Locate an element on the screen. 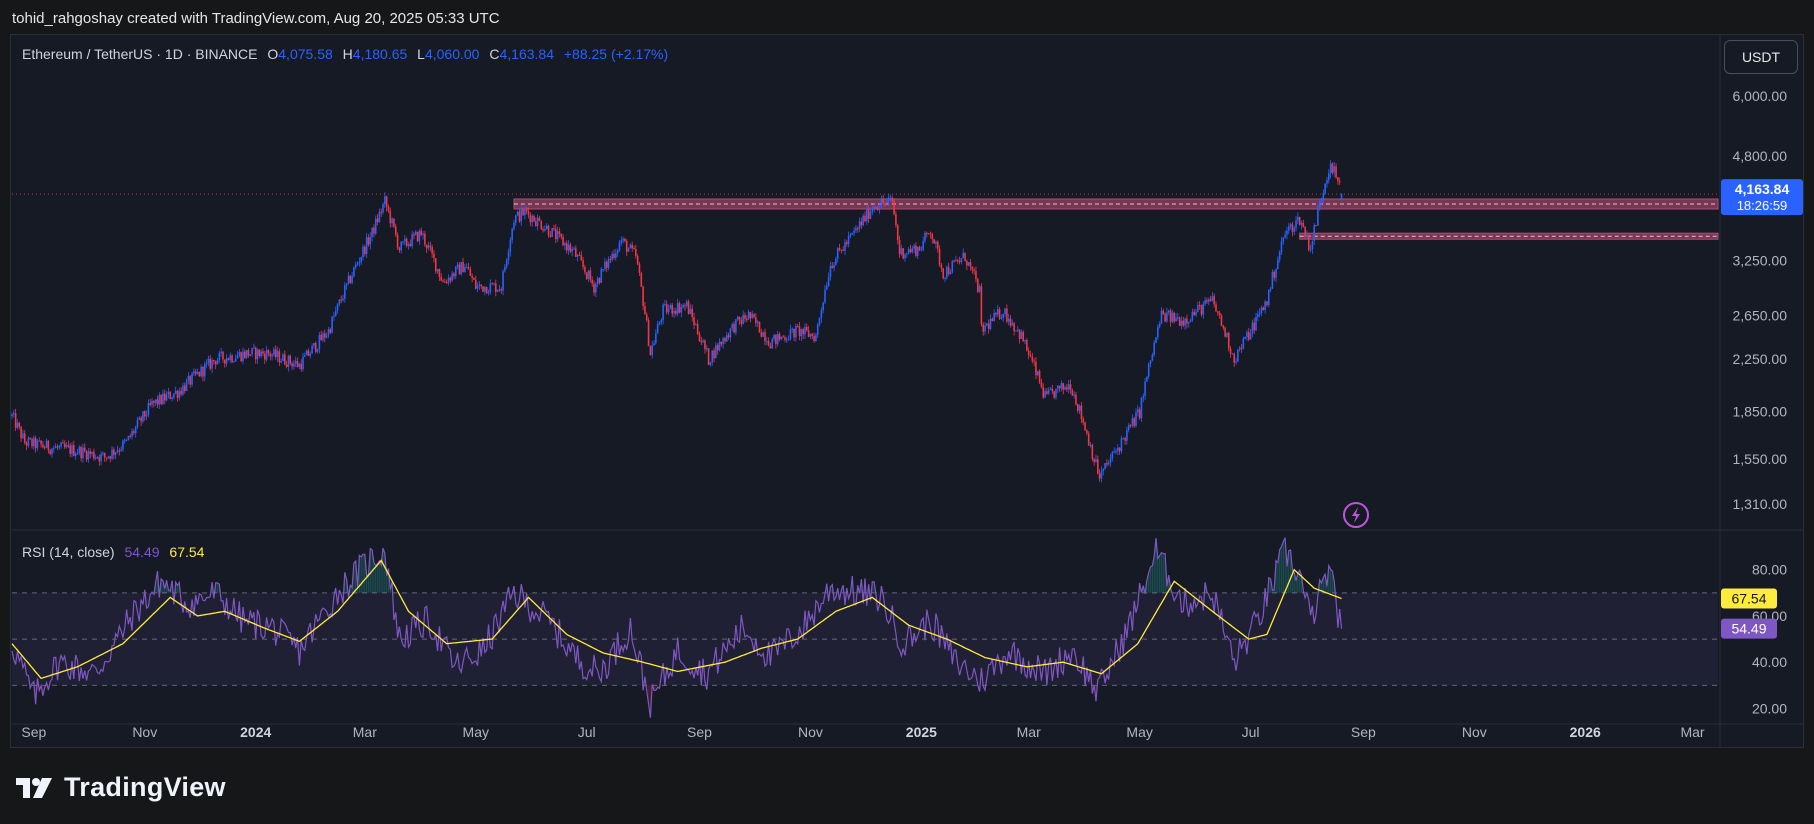  alert-icon is located at coordinates (1356, 515).